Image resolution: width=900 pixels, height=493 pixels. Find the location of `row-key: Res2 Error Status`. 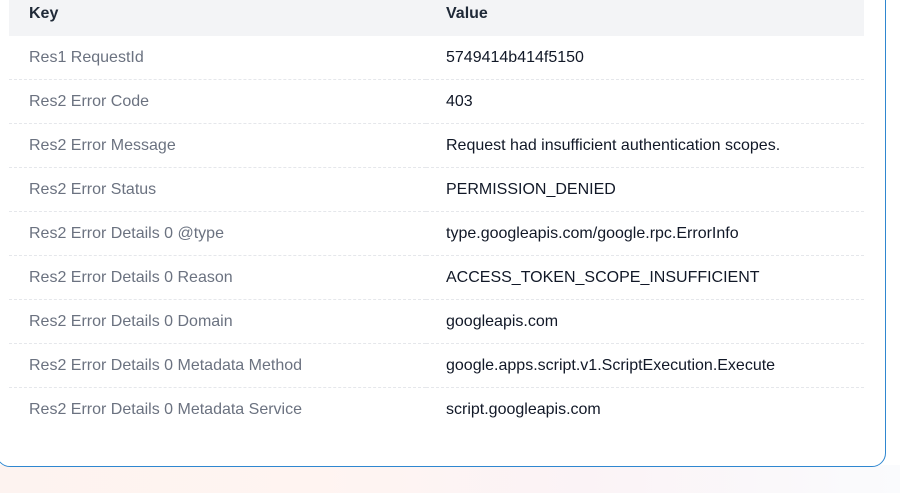

row-key: Res2 Error Status is located at coordinates (217, 189).